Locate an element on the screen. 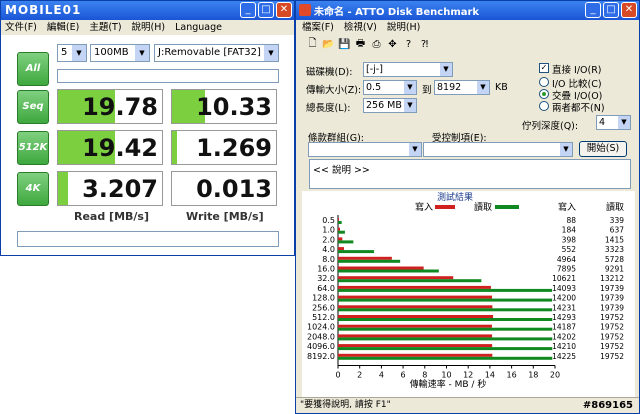 This screenshot has width=640, height=414. to-label: 到 is located at coordinates (427, 90).